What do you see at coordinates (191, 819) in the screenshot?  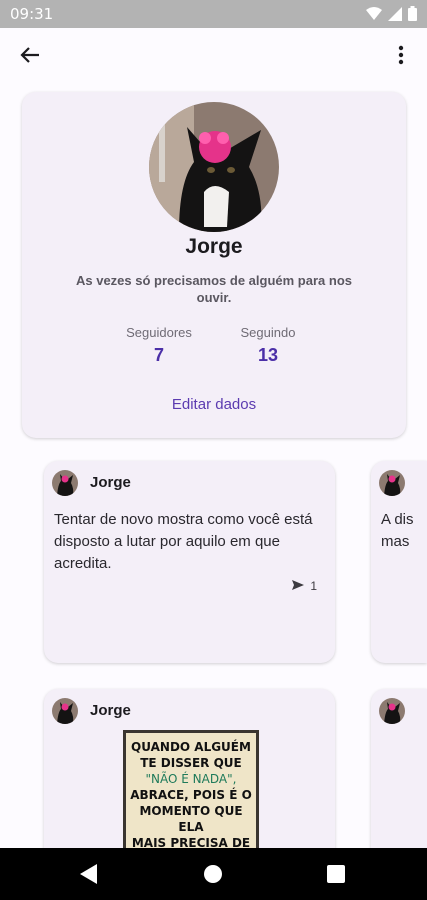 I see `post-image-text: MOMENTO QUE ELA` at bounding box center [191, 819].